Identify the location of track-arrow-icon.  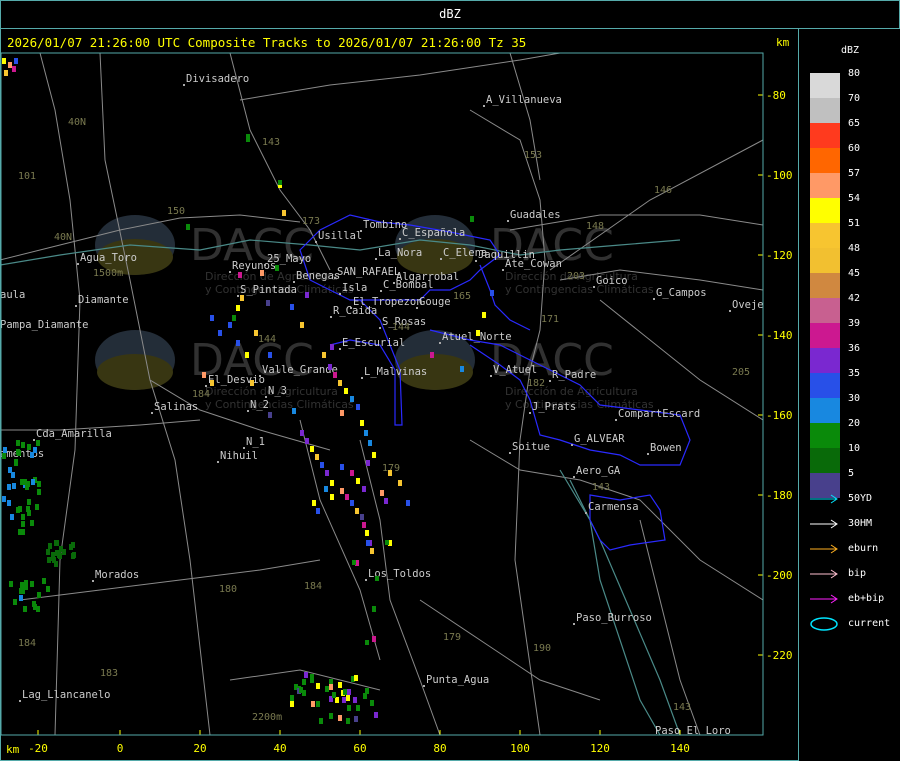
(824, 499).